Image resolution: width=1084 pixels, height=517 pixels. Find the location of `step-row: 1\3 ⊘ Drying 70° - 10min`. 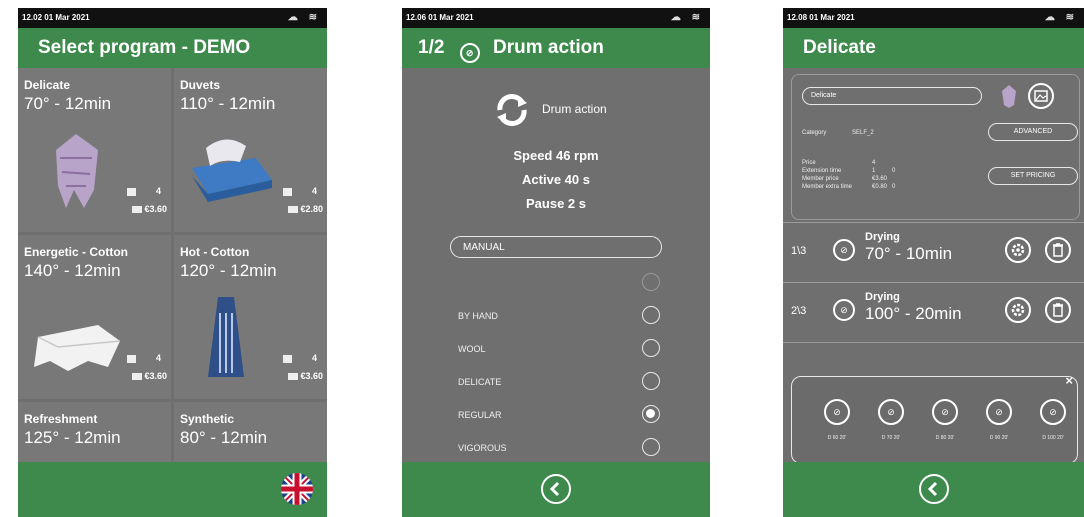

step-row: 1\3 ⊘ Drying 70° - 10min is located at coordinates (933, 251).